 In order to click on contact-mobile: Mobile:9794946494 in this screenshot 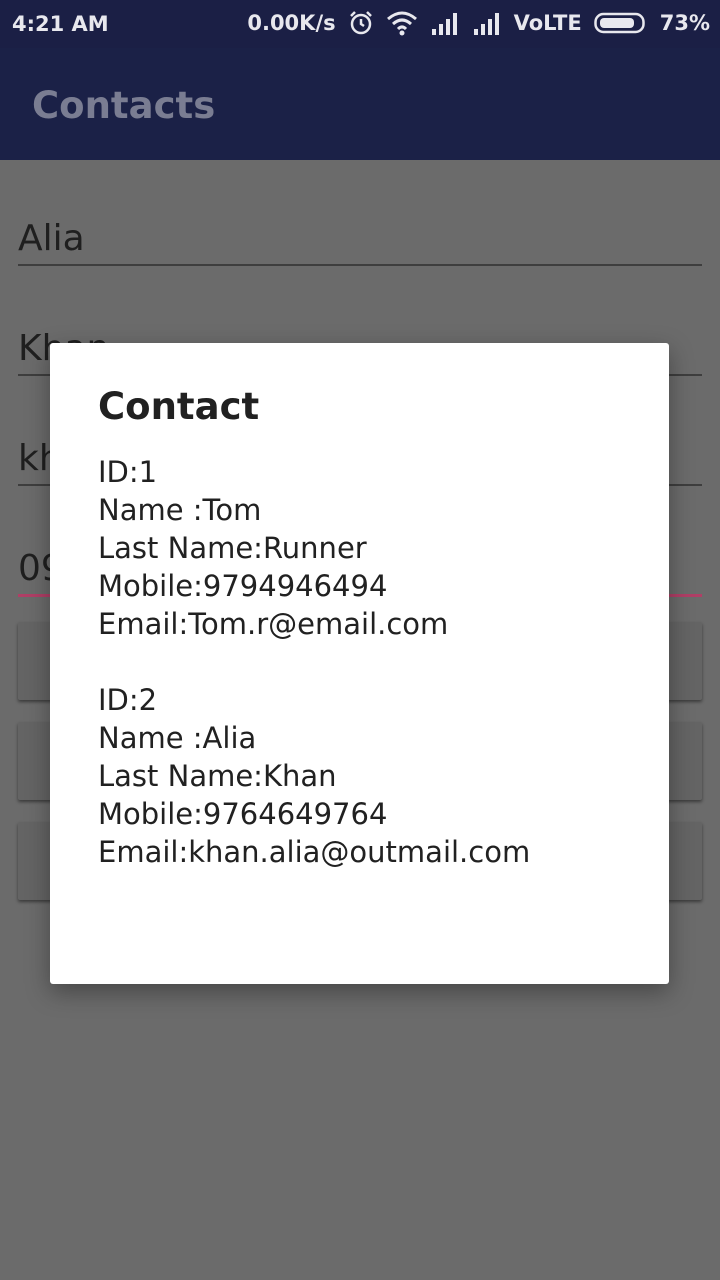, I will do `click(243, 586)`.